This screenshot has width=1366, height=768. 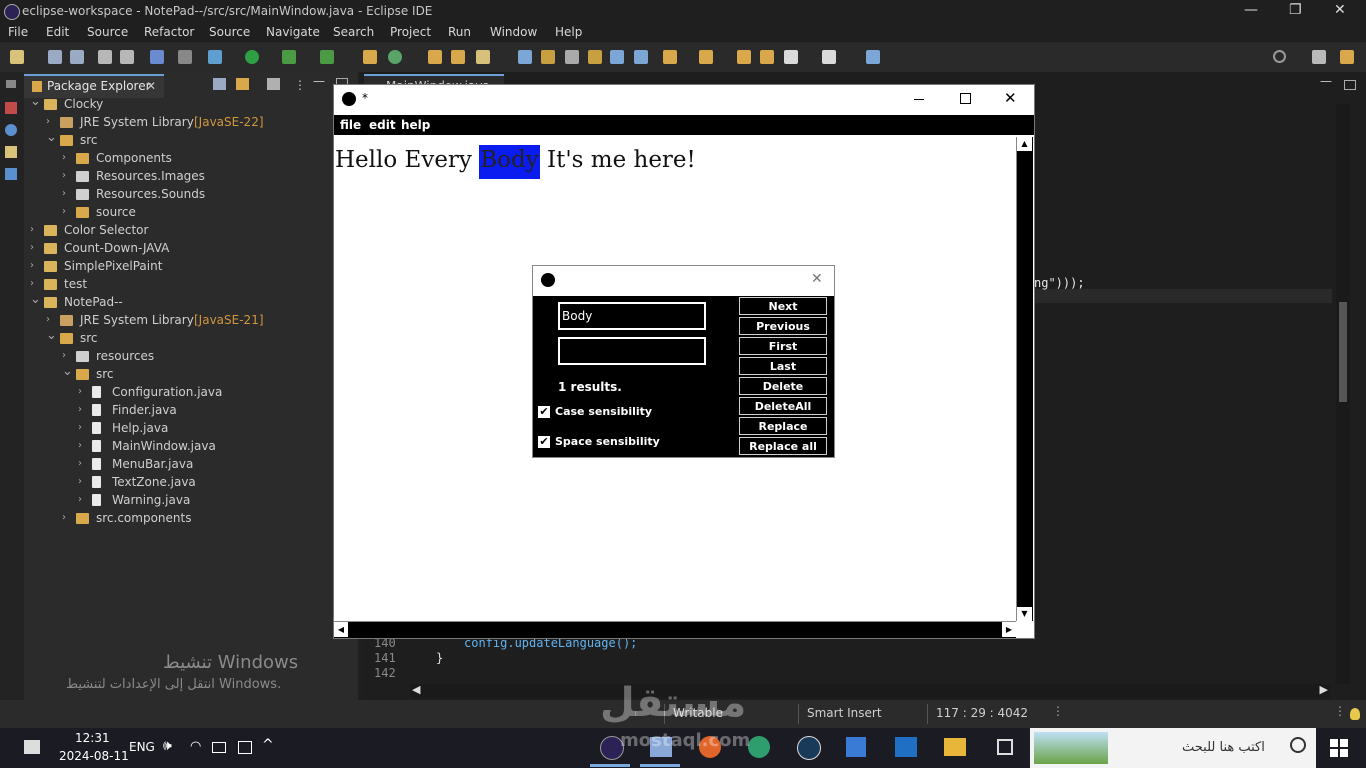 I want to click on next-annotation-icon, so click(x=525, y=57).